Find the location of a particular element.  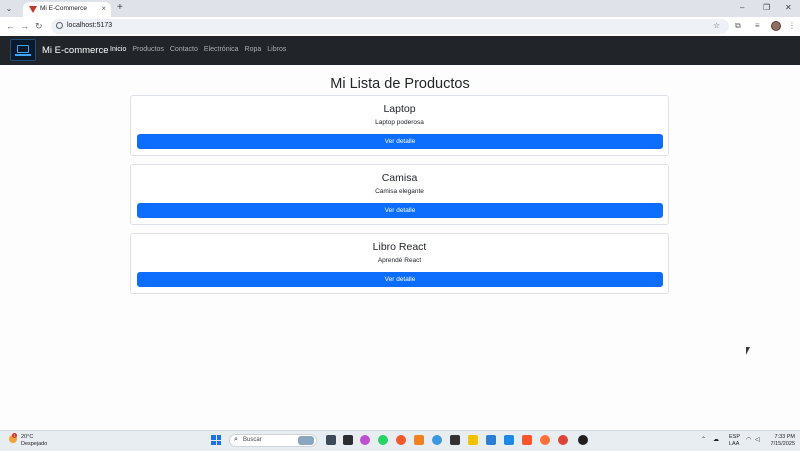

keyboard-layout: LAA is located at coordinates (734, 444).